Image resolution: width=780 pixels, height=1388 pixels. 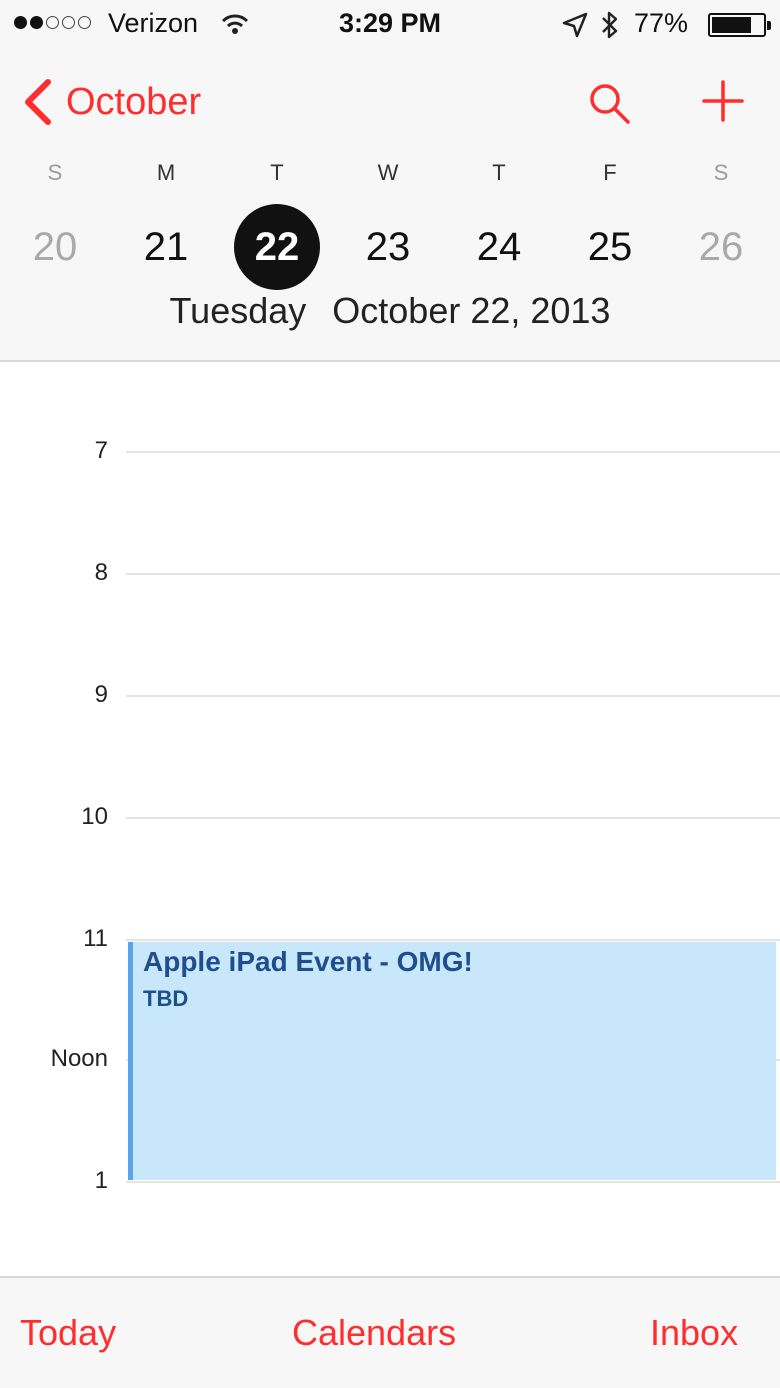 I want to click on bluetooth-icon, so click(x=610, y=25).